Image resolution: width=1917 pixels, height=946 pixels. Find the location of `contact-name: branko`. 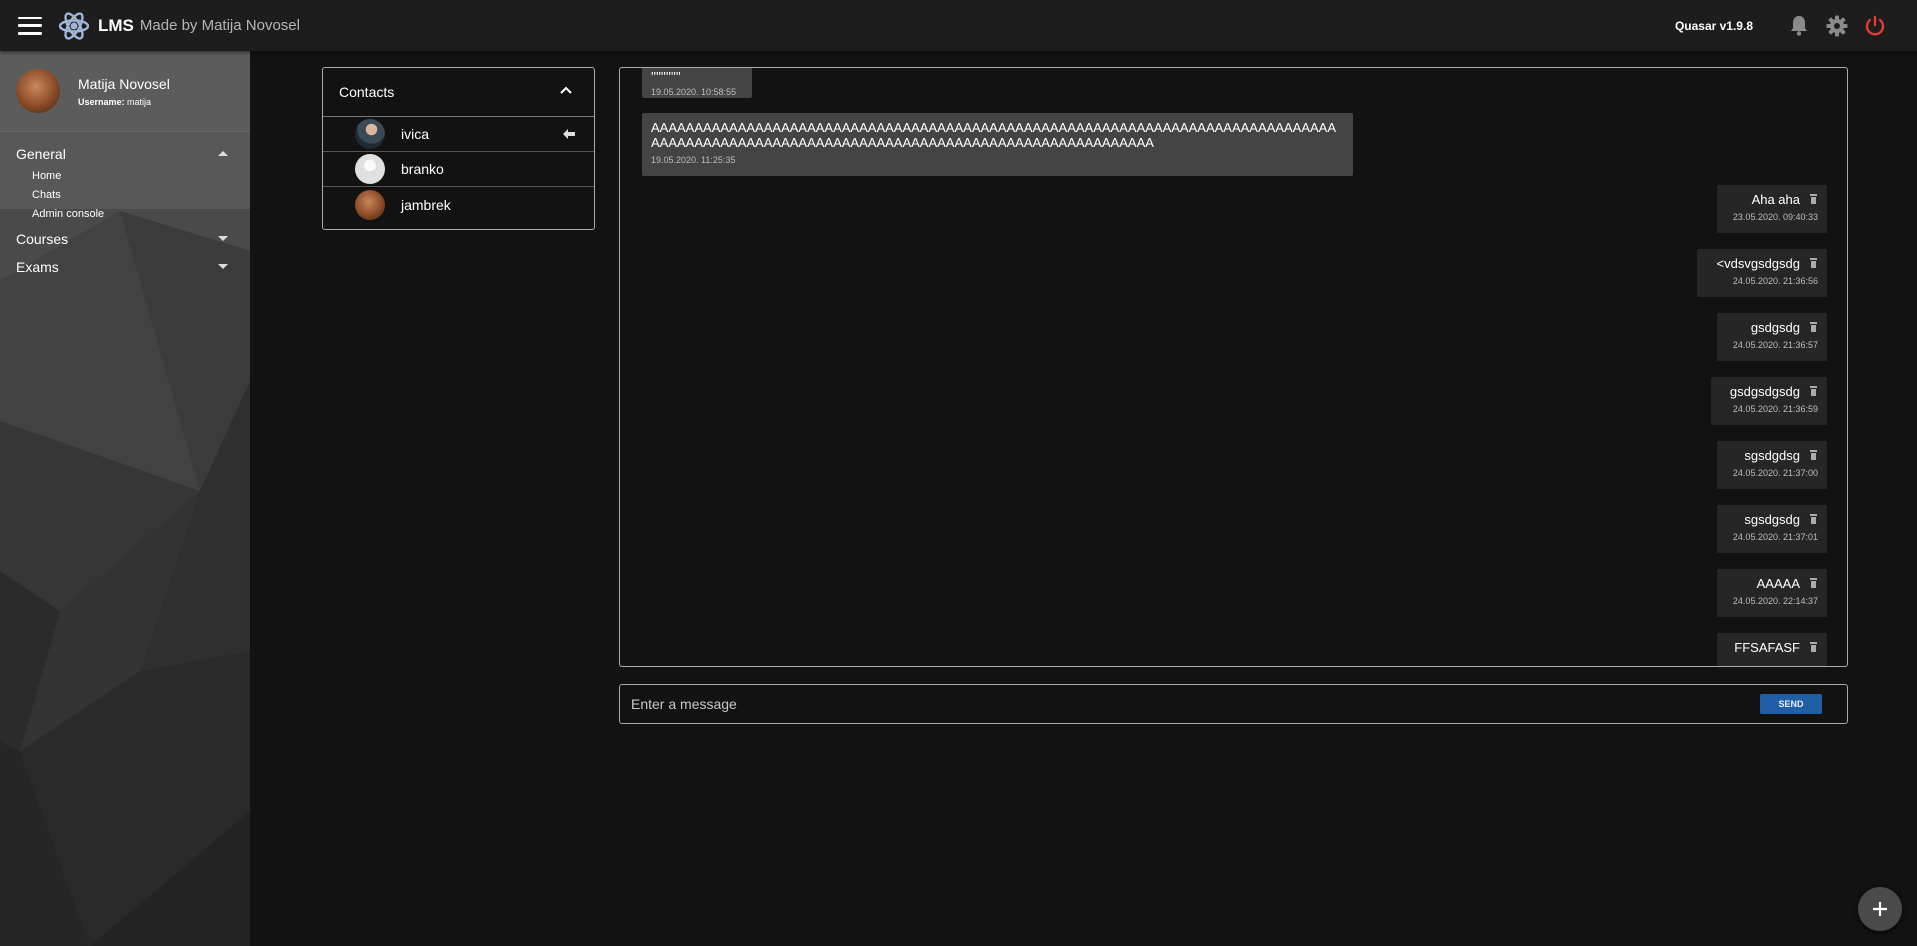

contact-name: branko is located at coordinates (422, 169).